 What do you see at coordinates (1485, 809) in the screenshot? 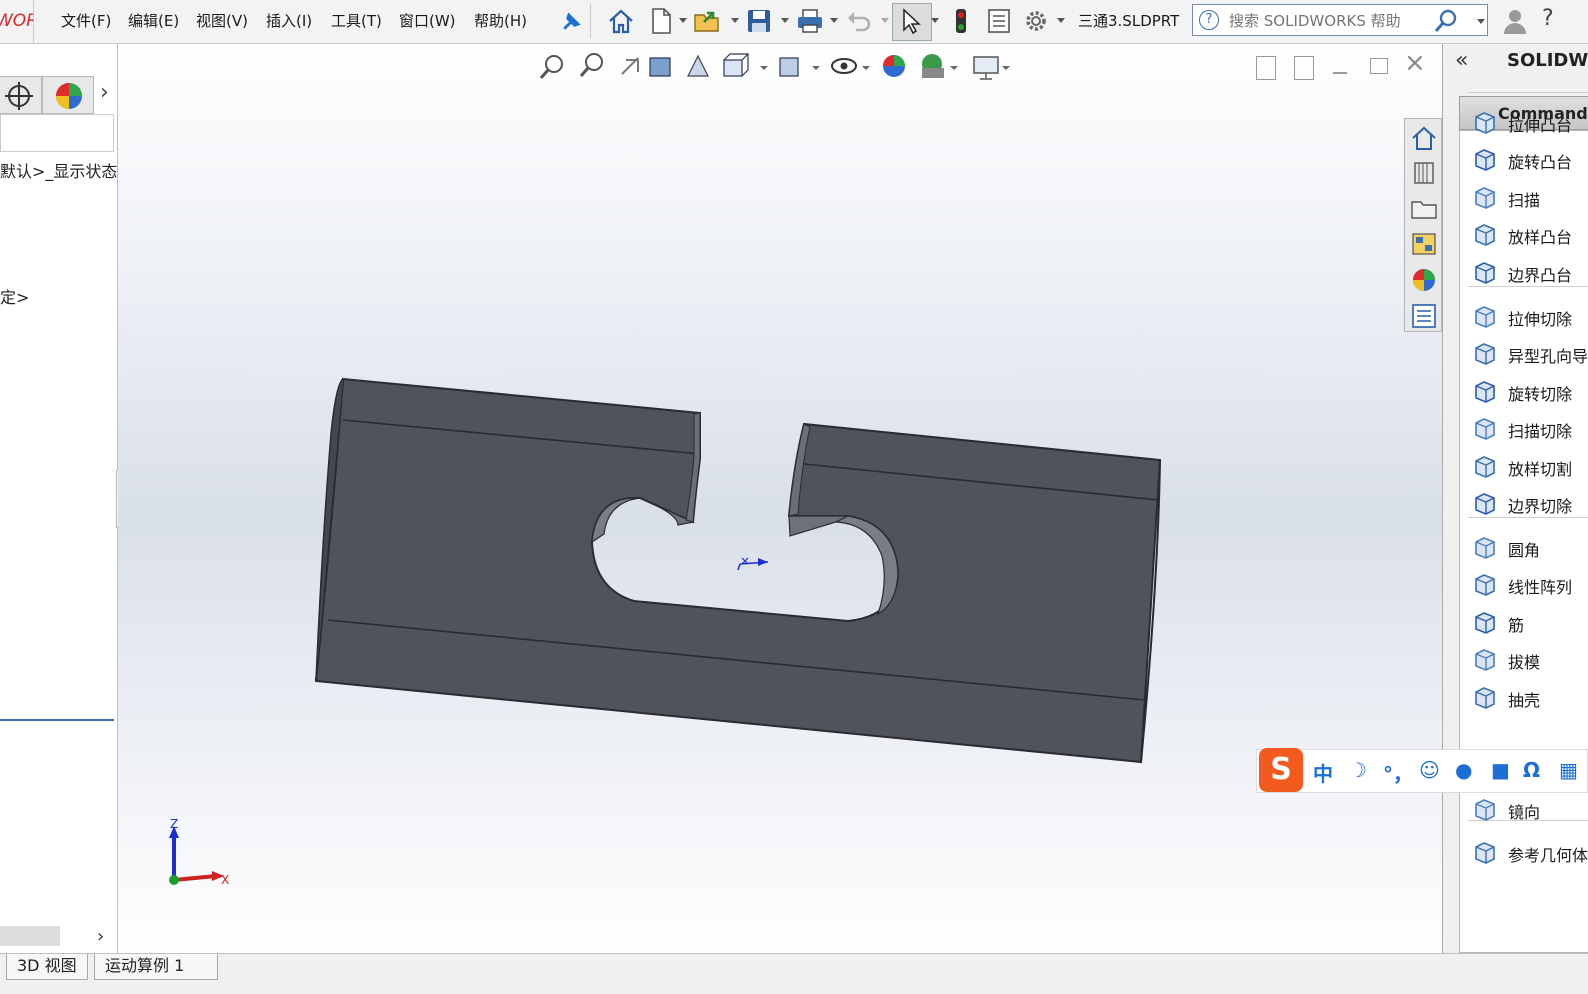
I see `mirror-icon` at bounding box center [1485, 809].